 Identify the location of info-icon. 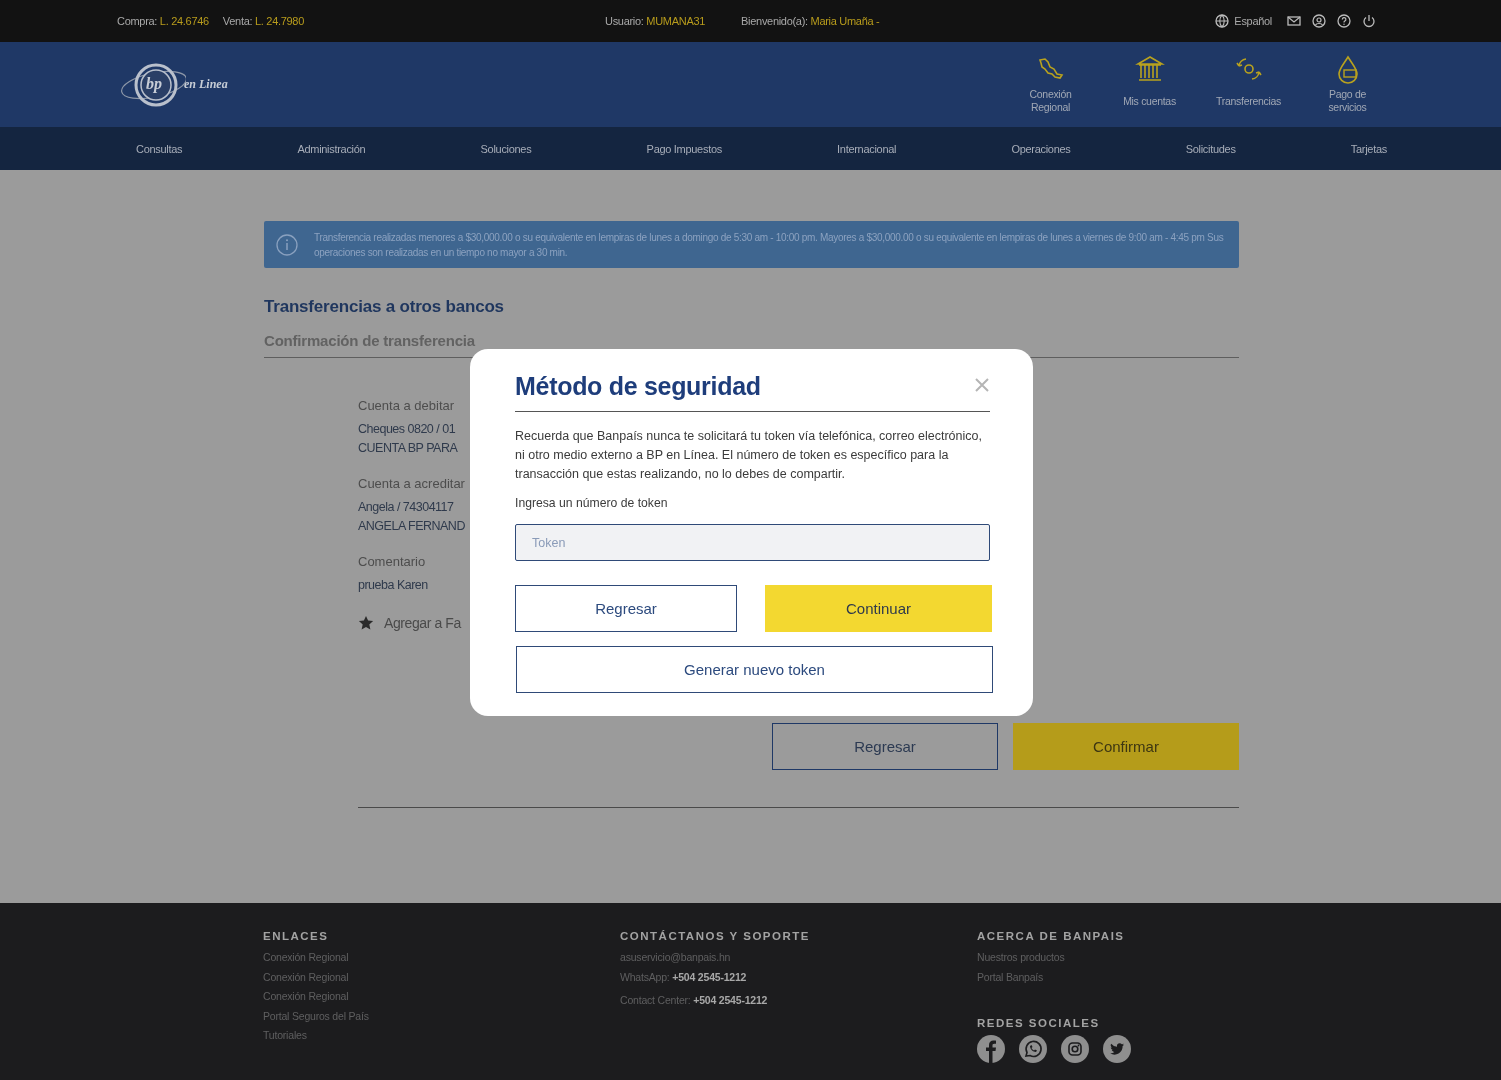
(287, 244).